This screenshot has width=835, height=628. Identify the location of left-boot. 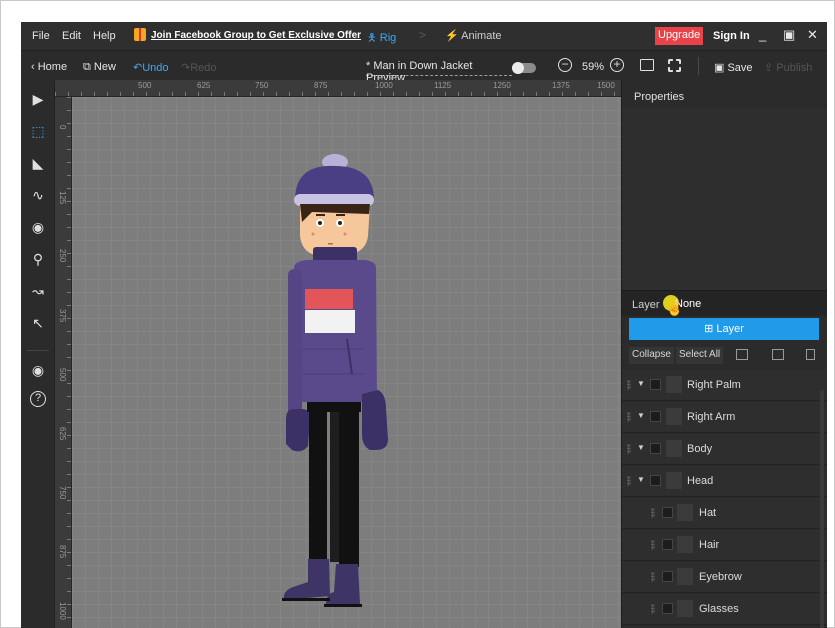
(306, 579).